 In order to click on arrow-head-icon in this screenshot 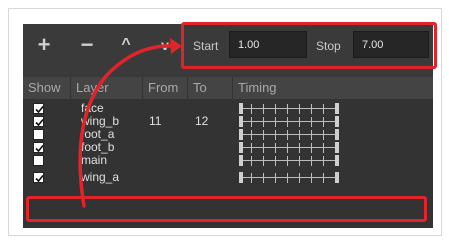, I will do `click(176, 46)`.